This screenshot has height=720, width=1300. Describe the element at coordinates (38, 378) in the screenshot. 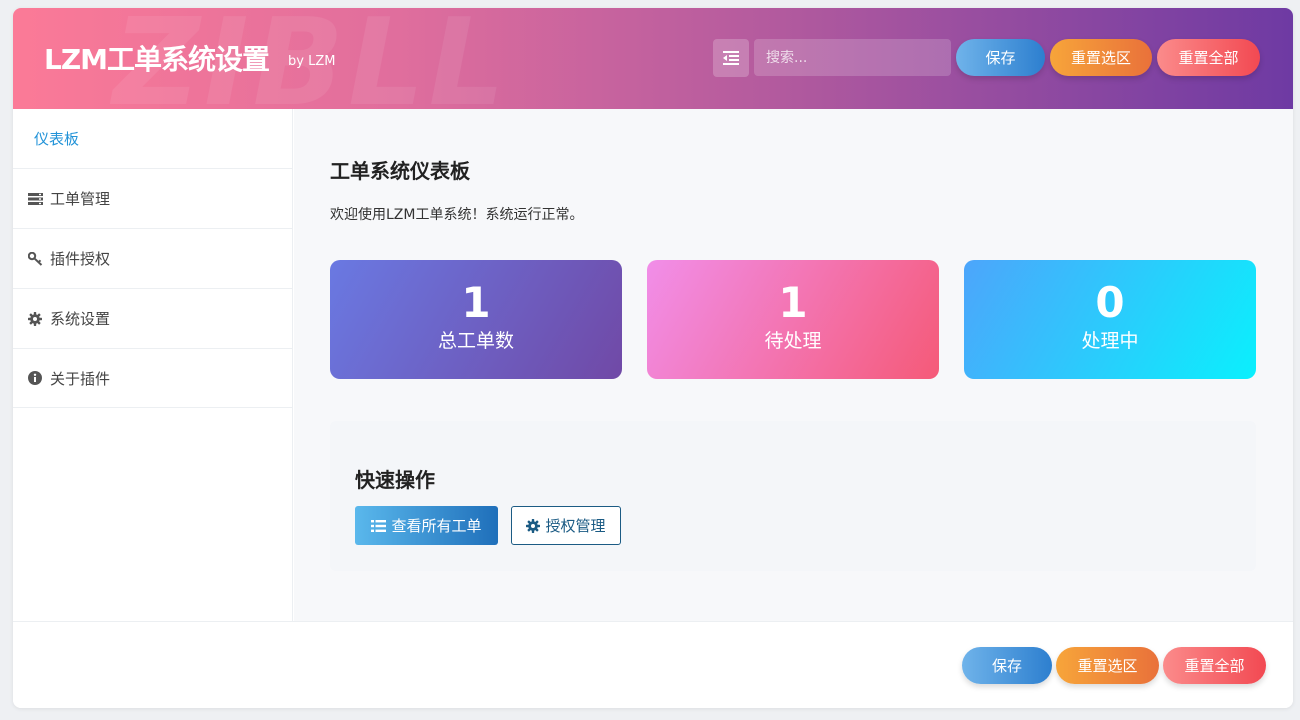

I see `info-circle-icon` at that location.